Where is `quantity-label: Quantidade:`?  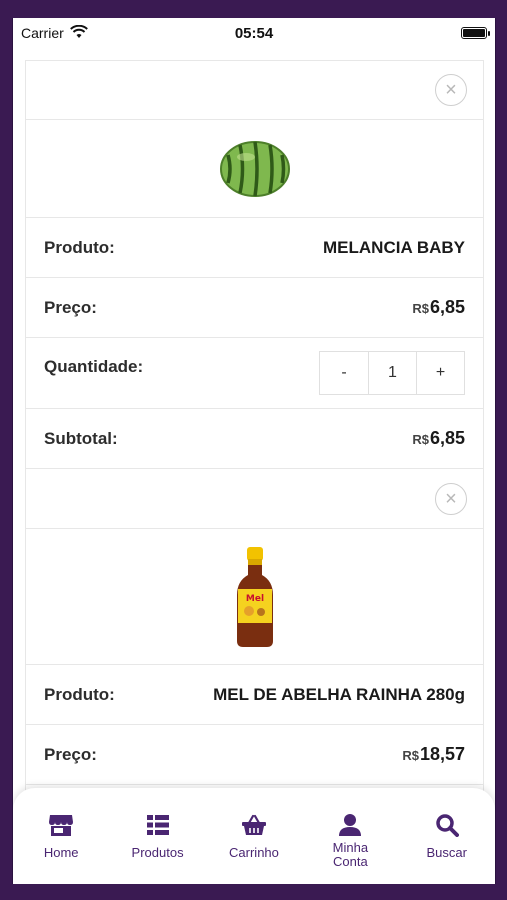 quantity-label: Quantidade: is located at coordinates (94, 366).